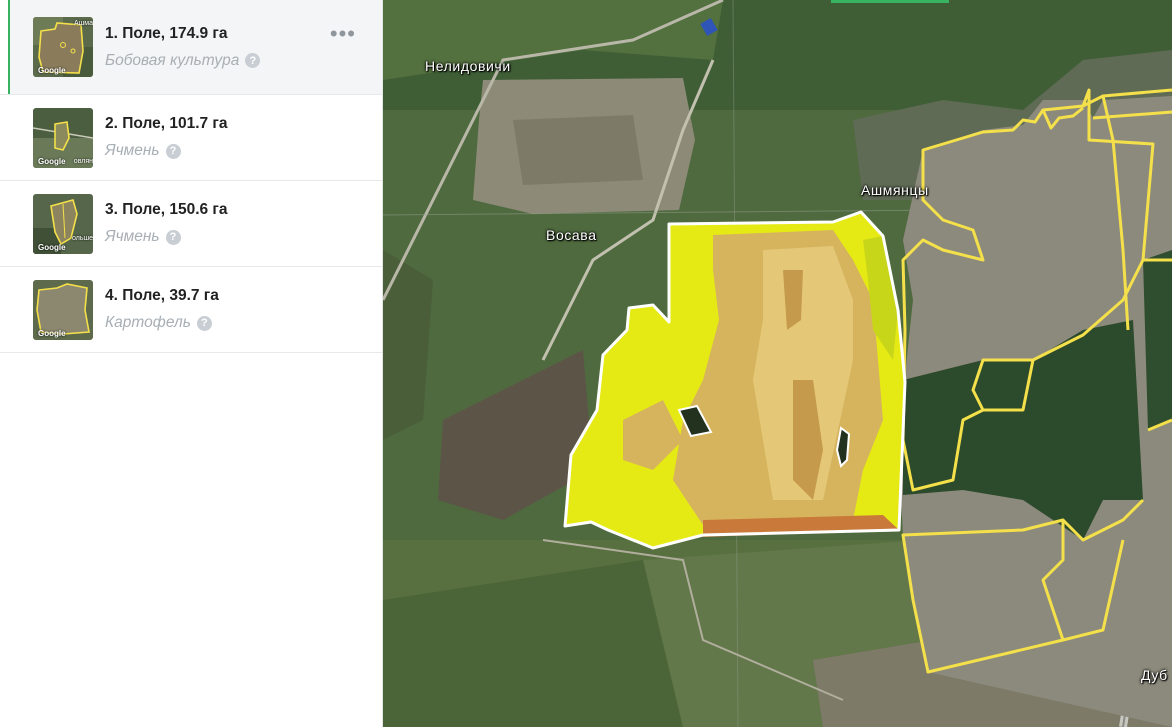  I want to click on field-thumbnail: Google, so click(63, 309).